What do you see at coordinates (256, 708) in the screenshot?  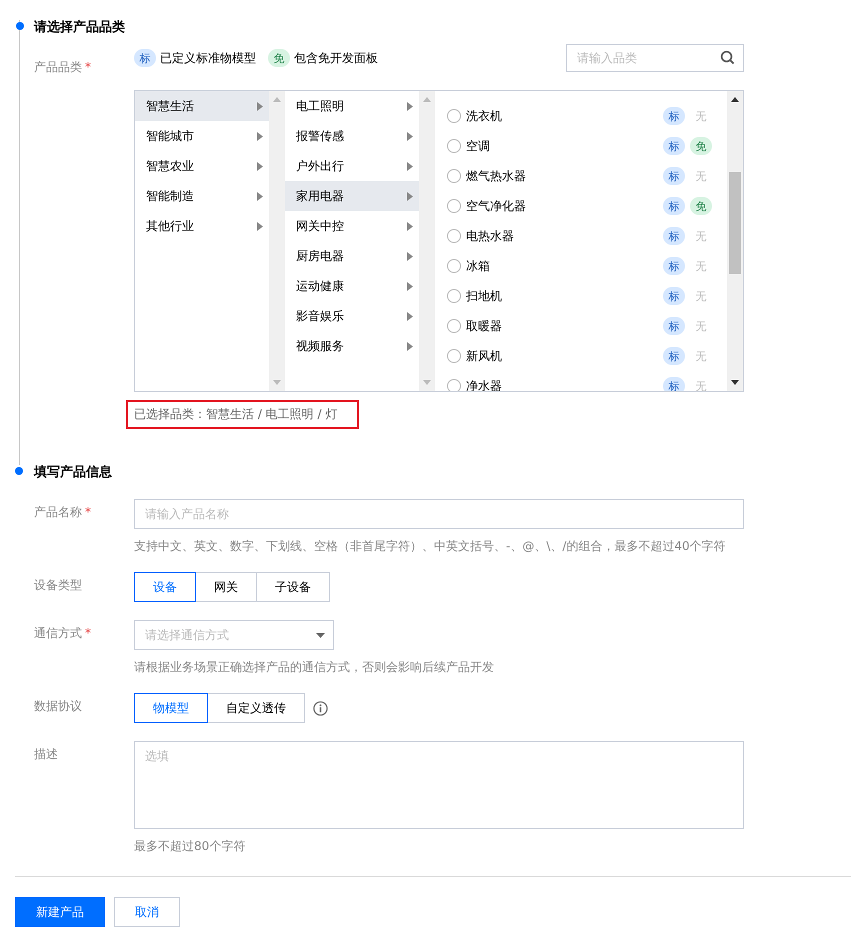 I see `segment-option: 自定义透传` at bounding box center [256, 708].